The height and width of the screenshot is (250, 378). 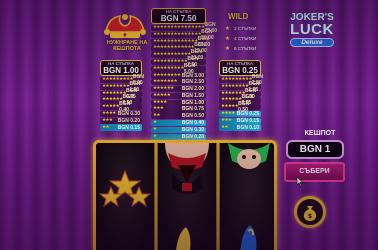 I want to click on paytable-row: ★★★★★ BGN 1.50, so click(x=178, y=95).